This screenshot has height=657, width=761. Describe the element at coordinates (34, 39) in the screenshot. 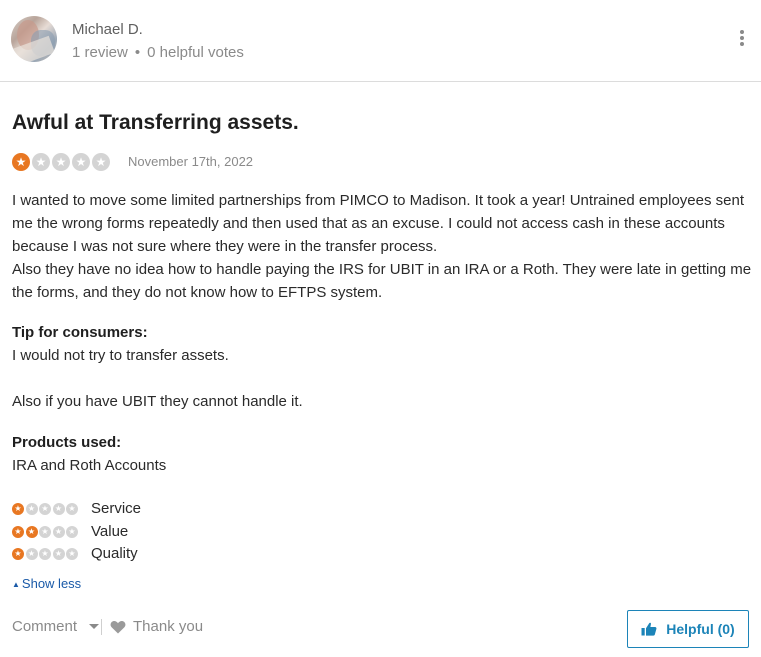

I see `avatar` at that location.